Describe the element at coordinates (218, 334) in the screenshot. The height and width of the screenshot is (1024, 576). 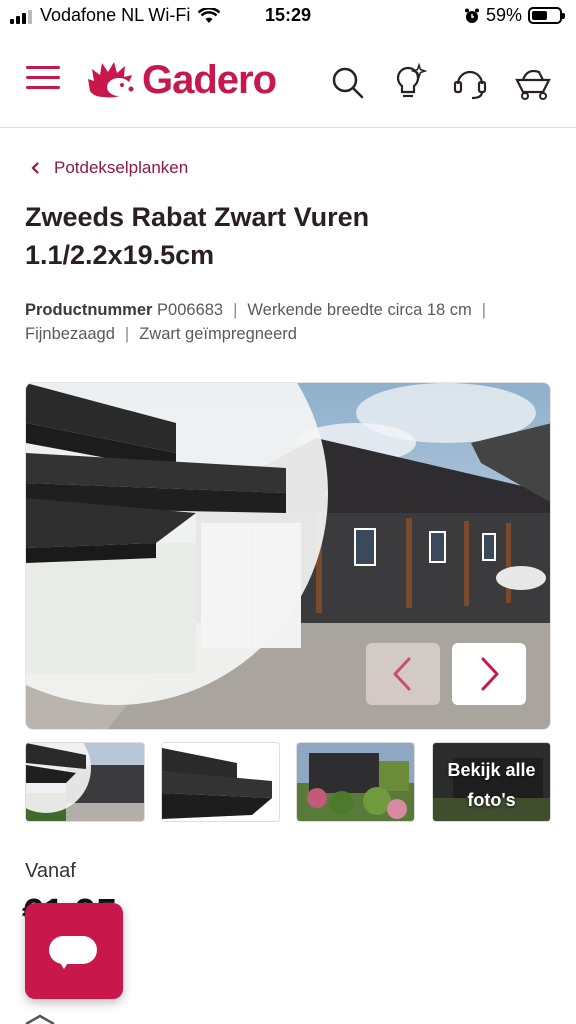
I see `spec-treatment: Zwart geïmpregneerd` at that location.